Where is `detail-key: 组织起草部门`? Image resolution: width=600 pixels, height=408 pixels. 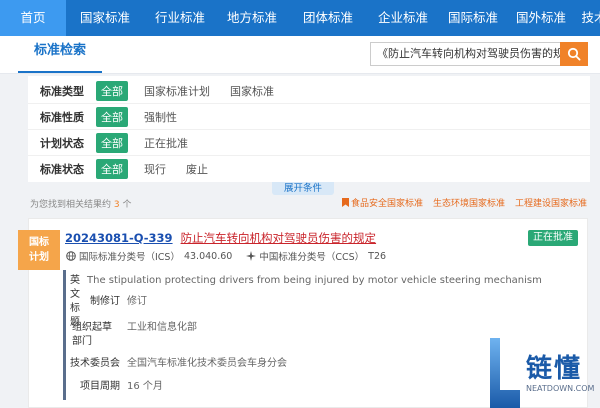
detail-key: 组织起草部门 is located at coordinates (92, 334).